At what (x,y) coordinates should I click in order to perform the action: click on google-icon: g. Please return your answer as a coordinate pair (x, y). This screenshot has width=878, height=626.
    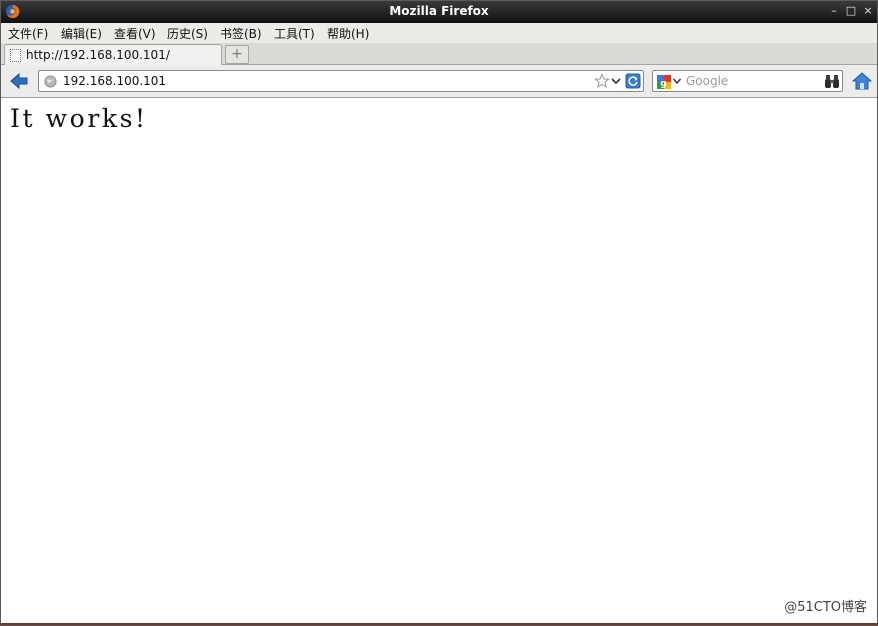
    Looking at the image, I should click on (664, 82).